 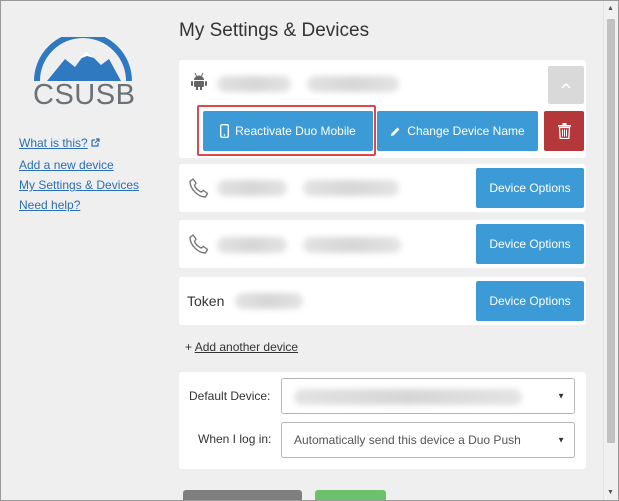 I want to click on add-another-device: + Add another device, so click(x=241, y=347).